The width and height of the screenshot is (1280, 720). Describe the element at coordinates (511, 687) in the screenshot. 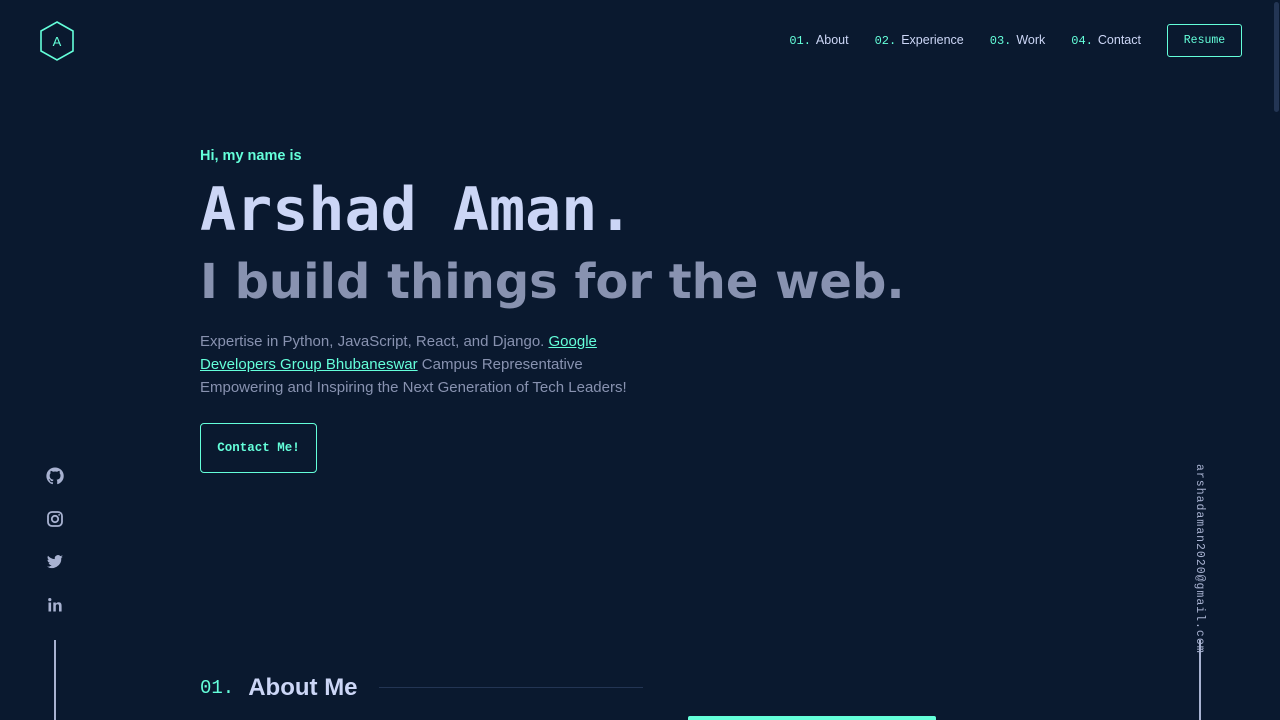

I see `about-heading-rule` at that location.